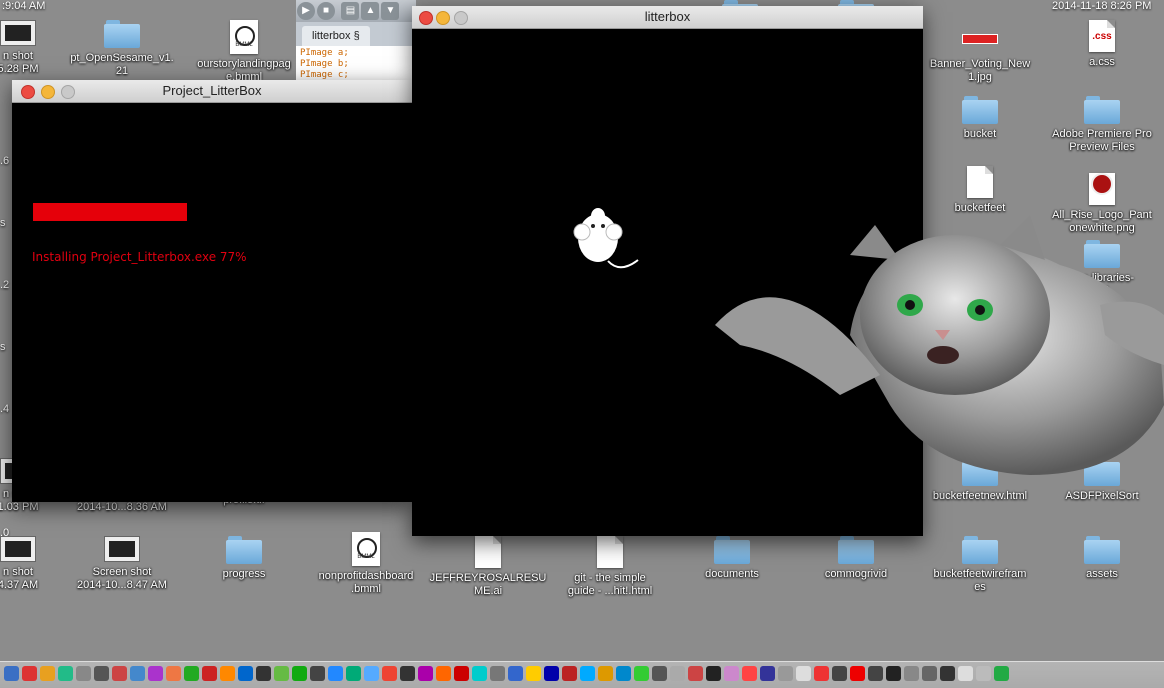  What do you see at coordinates (356, 64) in the screenshot?
I see `code-area: PImage a; PImage b; PImage c;` at bounding box center [356, 64].